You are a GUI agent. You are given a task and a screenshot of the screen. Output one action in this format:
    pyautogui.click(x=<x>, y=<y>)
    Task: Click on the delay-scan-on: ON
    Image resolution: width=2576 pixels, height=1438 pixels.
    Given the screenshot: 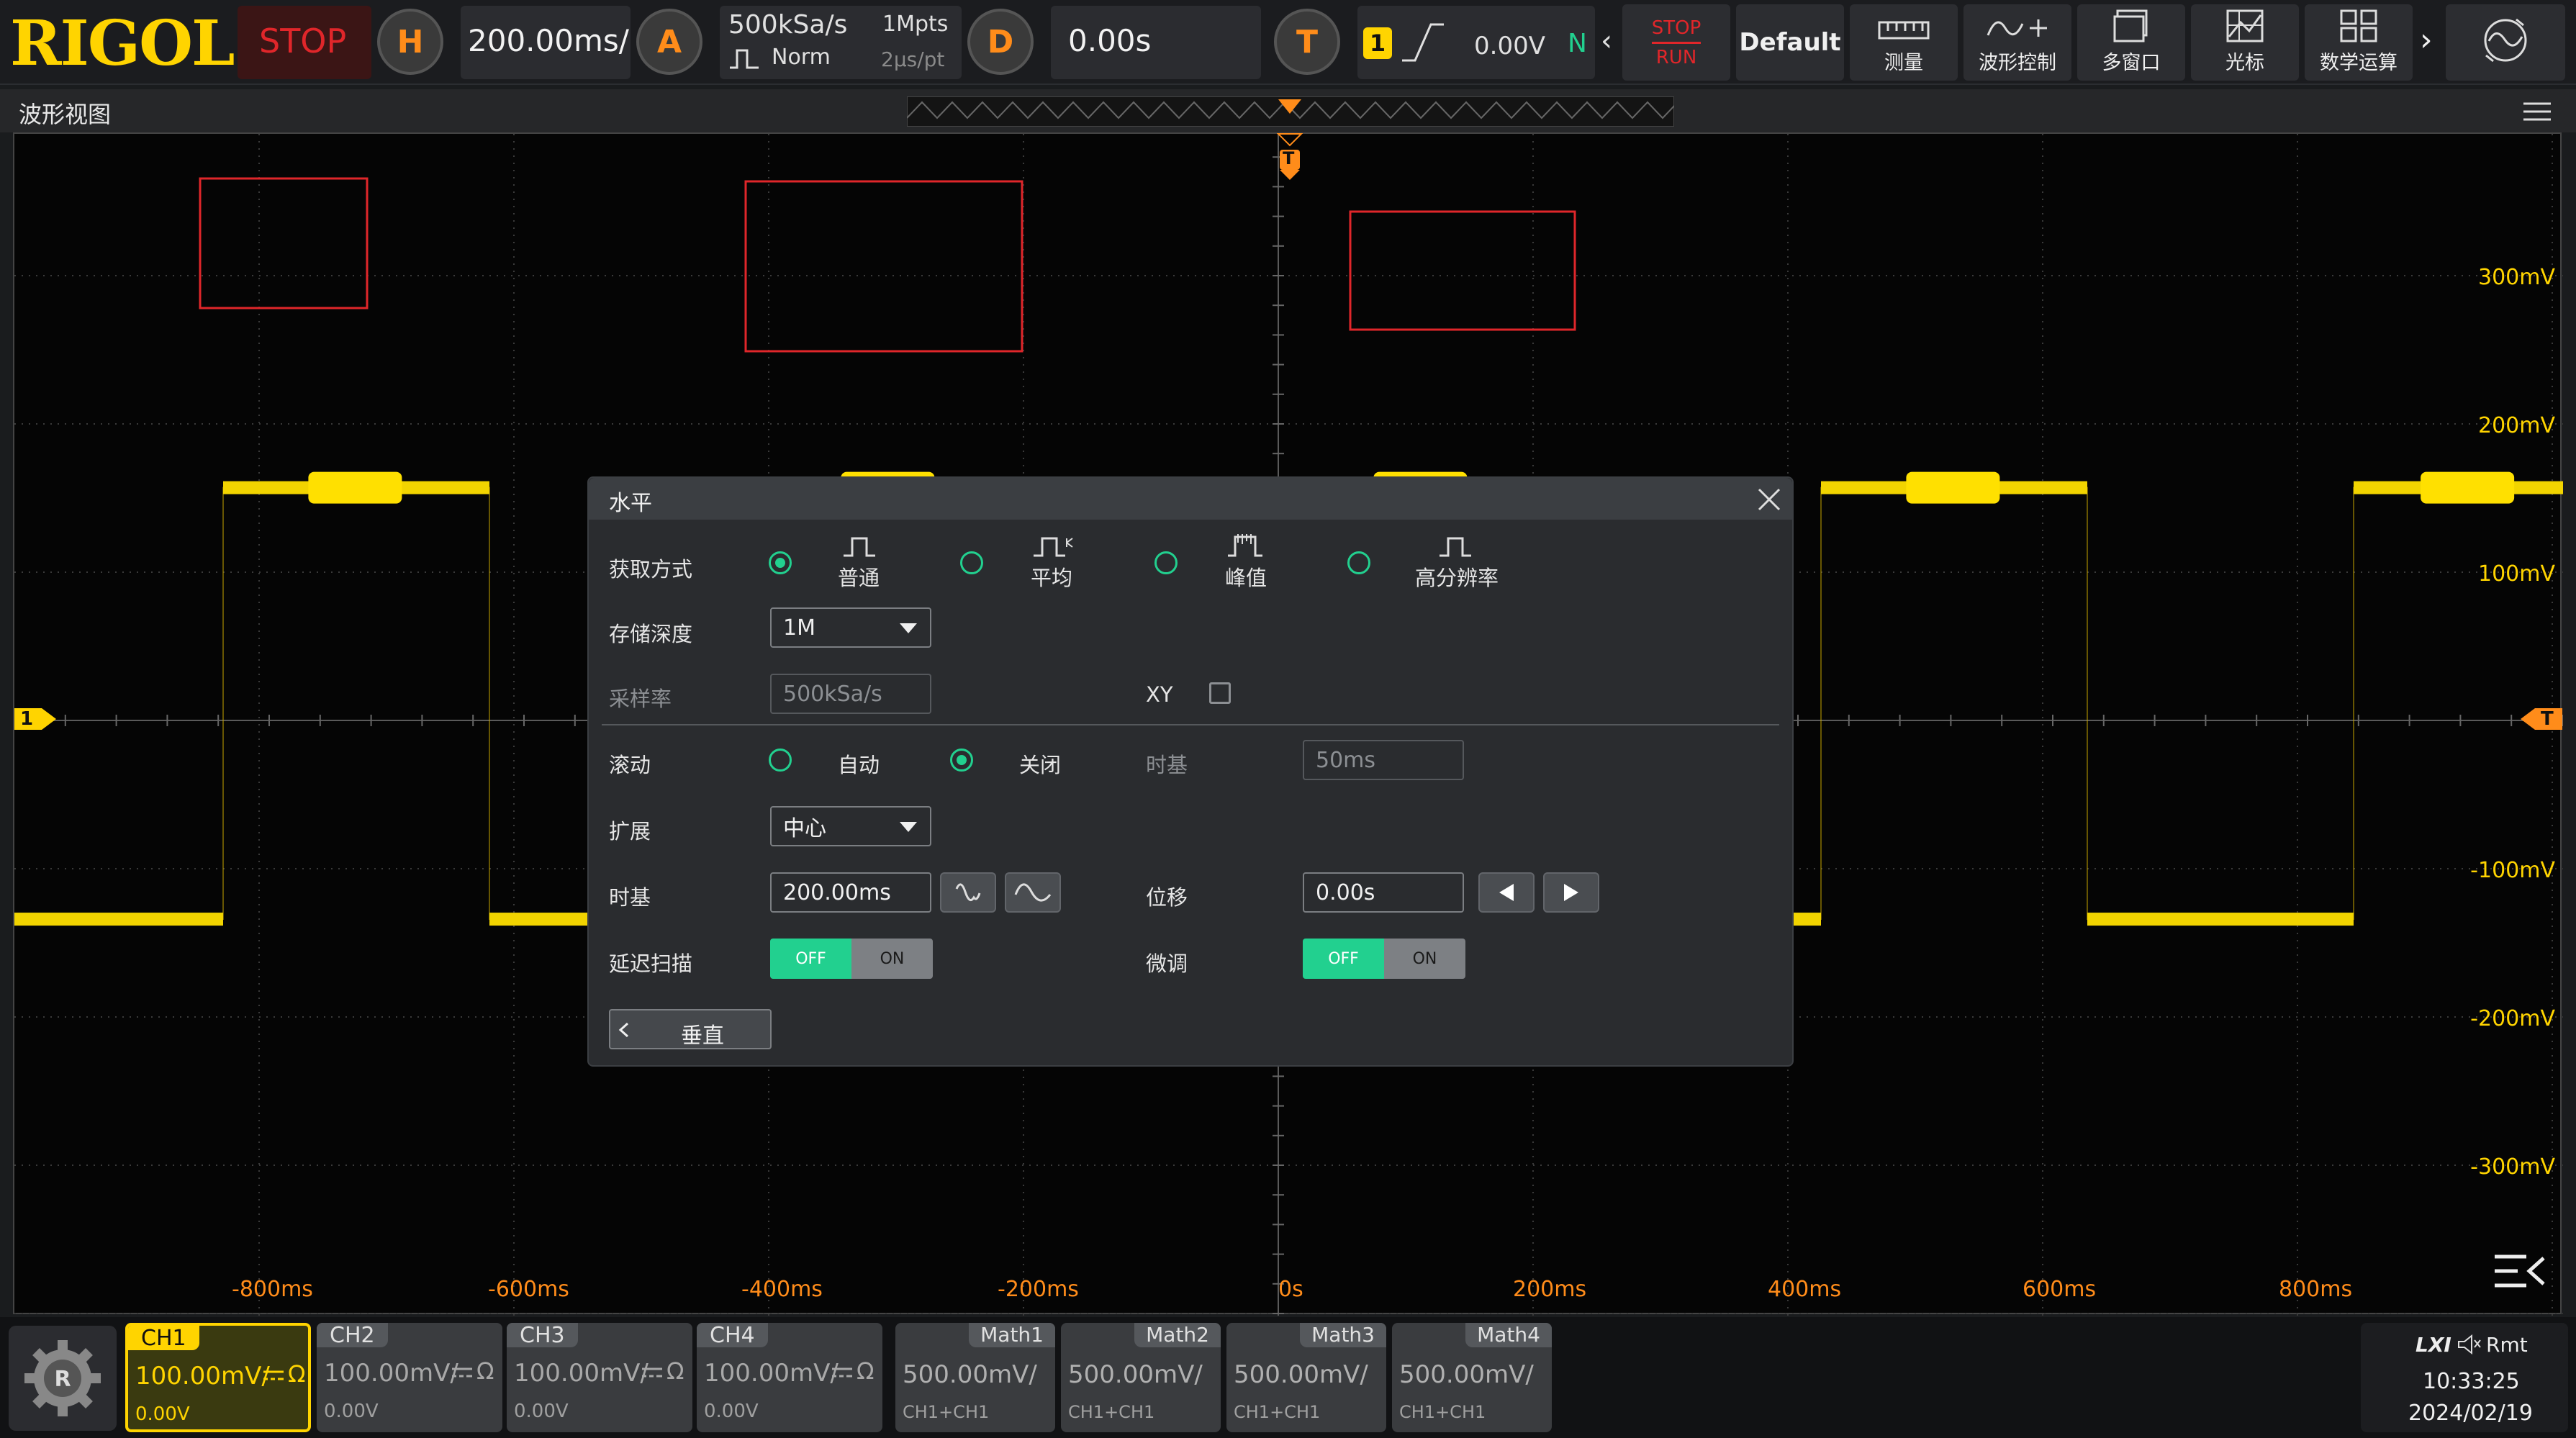 What is the action you would take?
    pyautogui.click(x=892, y=959)
    